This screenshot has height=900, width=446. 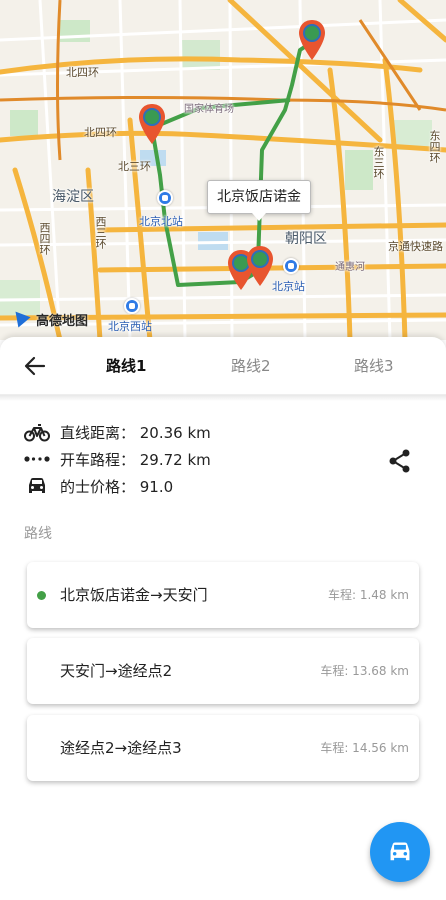 What do you see at coordinates (134, 166) in the screenshot?
I see `map-label-beisanhuan: 北三环` at bounding box center [134, 166].